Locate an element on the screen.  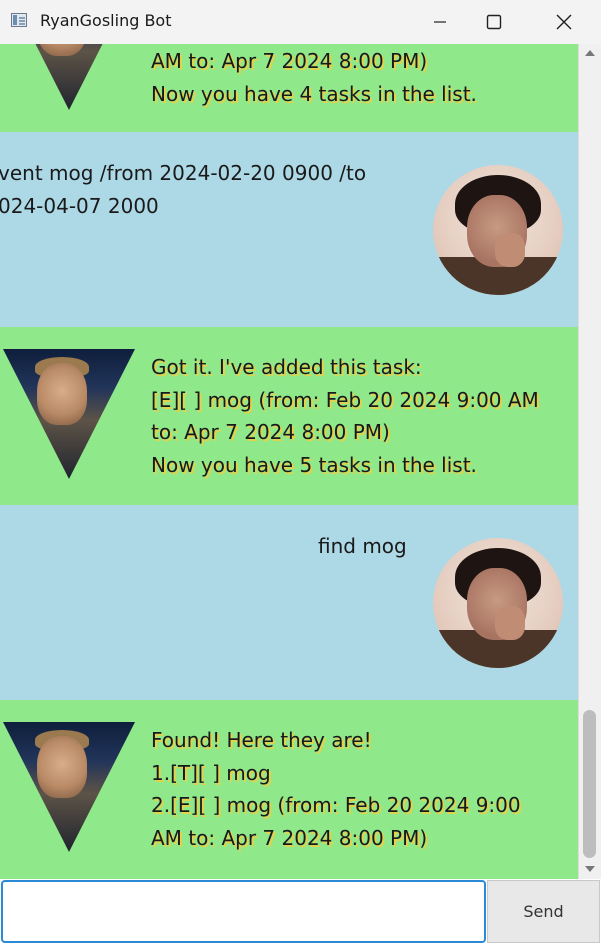
close-icon is located at coordinates (564, 22).